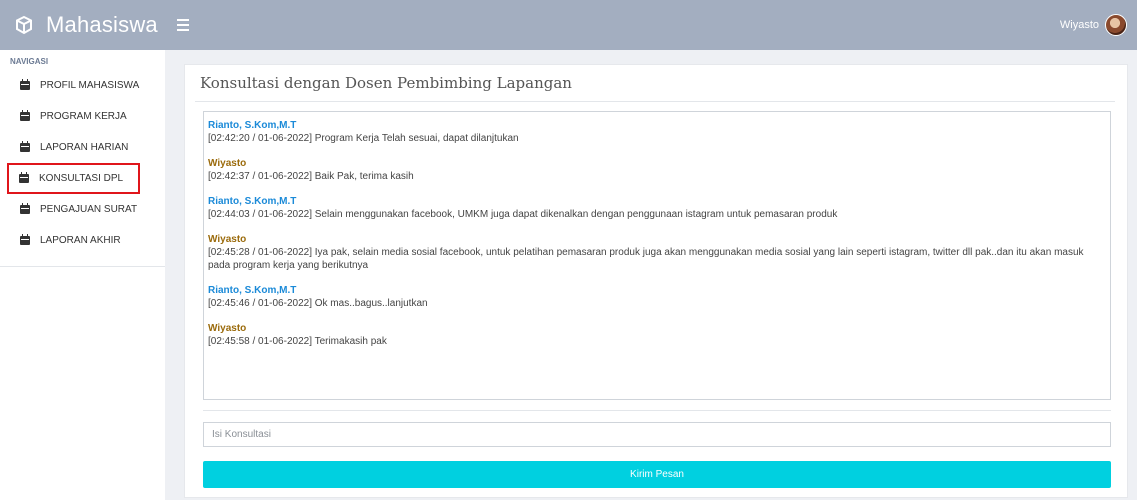  I want to click on sidebar-item-konsultasi-dpl: KONSULTASI DPL, so click(73, 178).